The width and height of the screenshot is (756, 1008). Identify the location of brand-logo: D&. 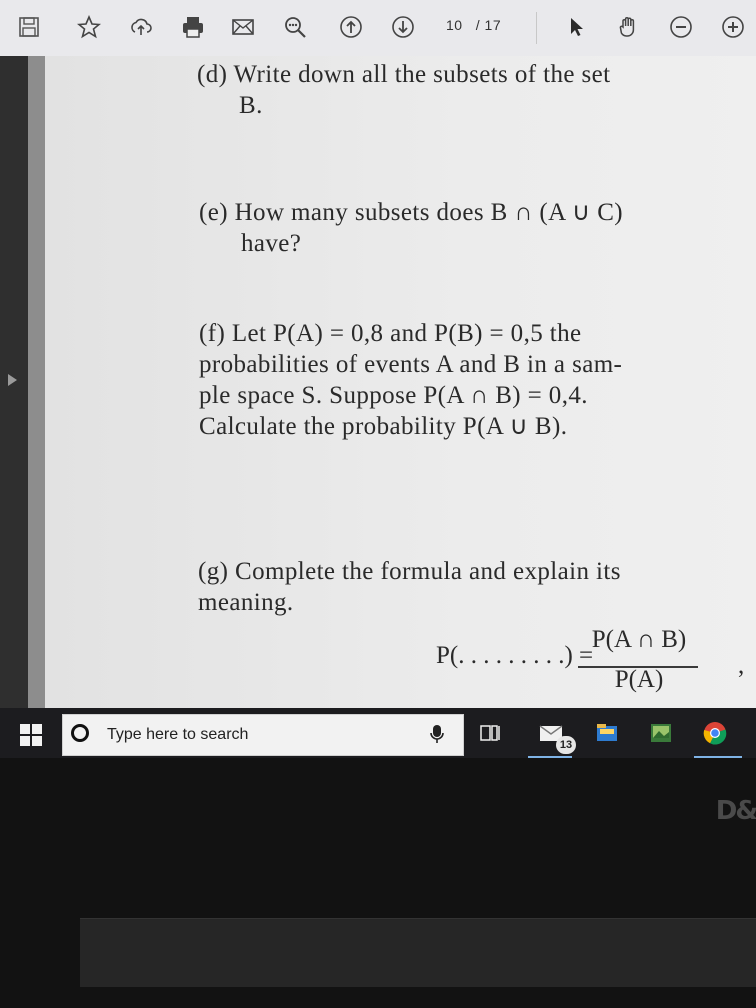
(735, 811).